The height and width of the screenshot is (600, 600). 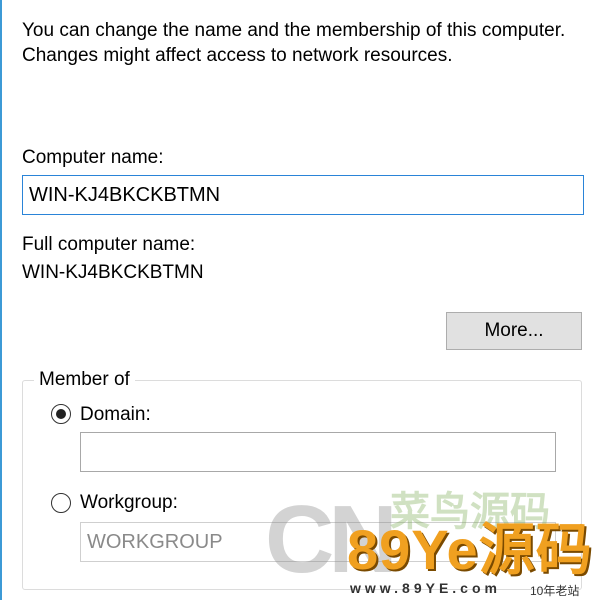 What do you see at coordinates (109, 244) in the screenshot?
I see `full-computer-name-label: Full computer name:` at bounding box center [109, 244].